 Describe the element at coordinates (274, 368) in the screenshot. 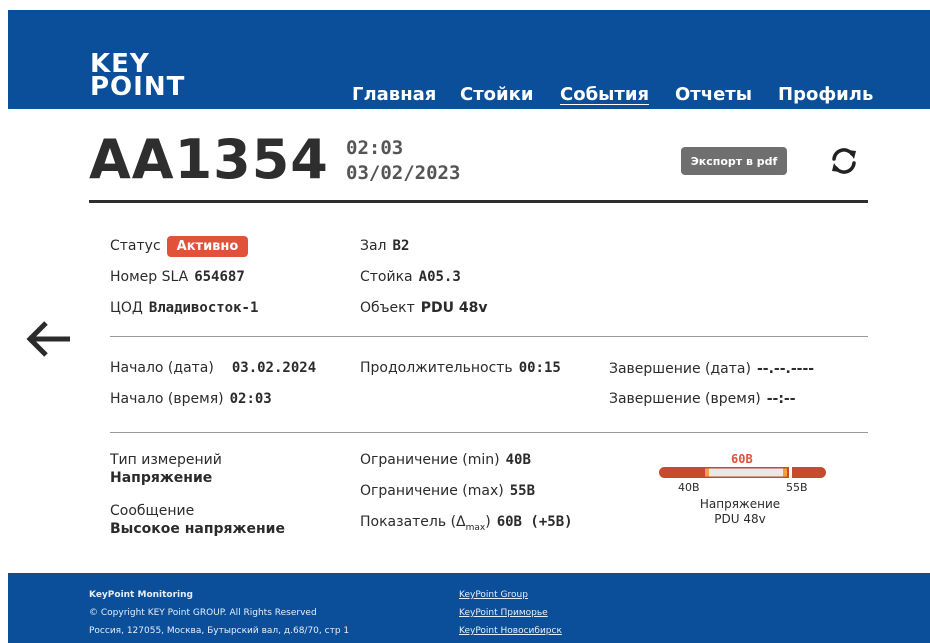

I see `start-date-value: 03.02.2024` at that location.